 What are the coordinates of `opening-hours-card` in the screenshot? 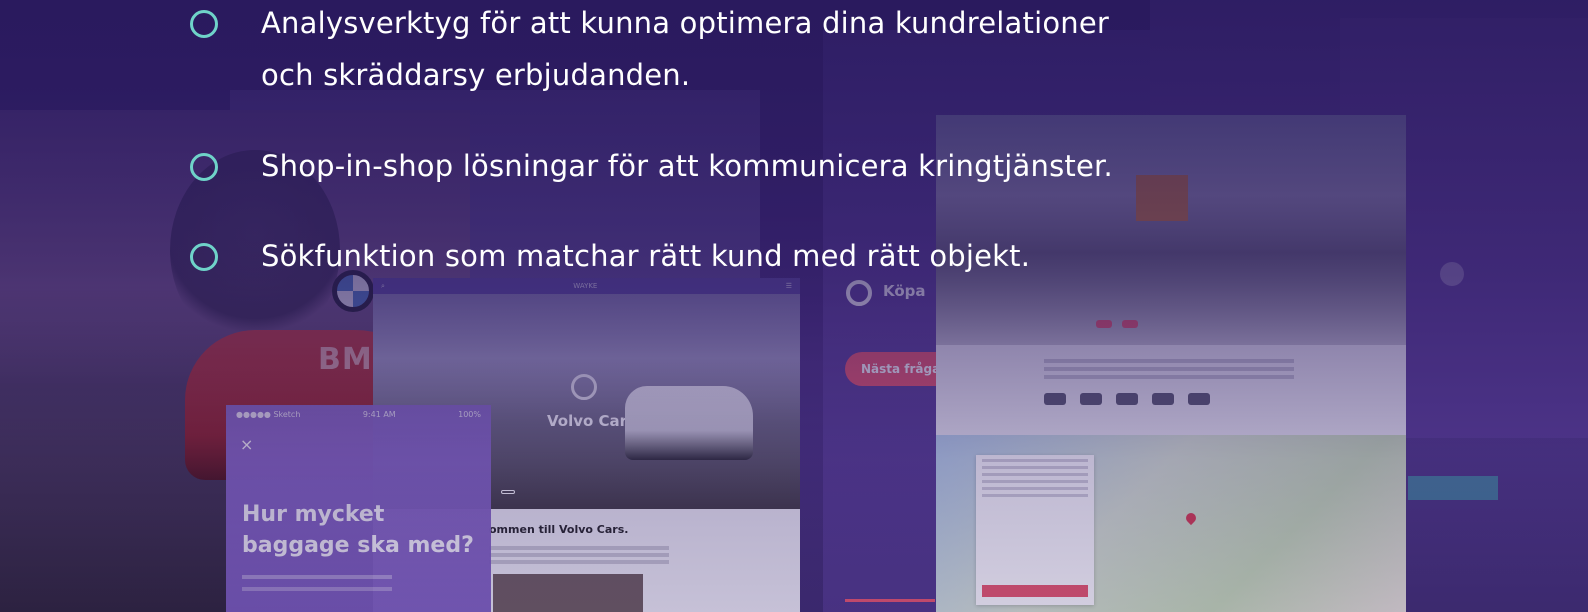 It's located at (1035, 530).